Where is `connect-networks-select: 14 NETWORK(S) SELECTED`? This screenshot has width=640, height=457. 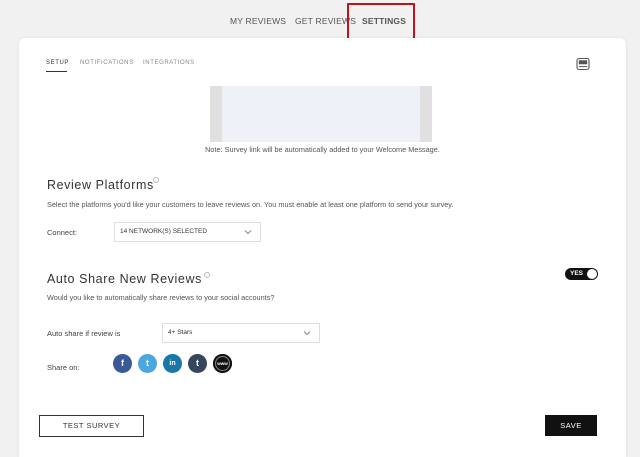 connect-networks-select: 14 NETWORK(S) SELECTED is located at coordinates (187, 232).